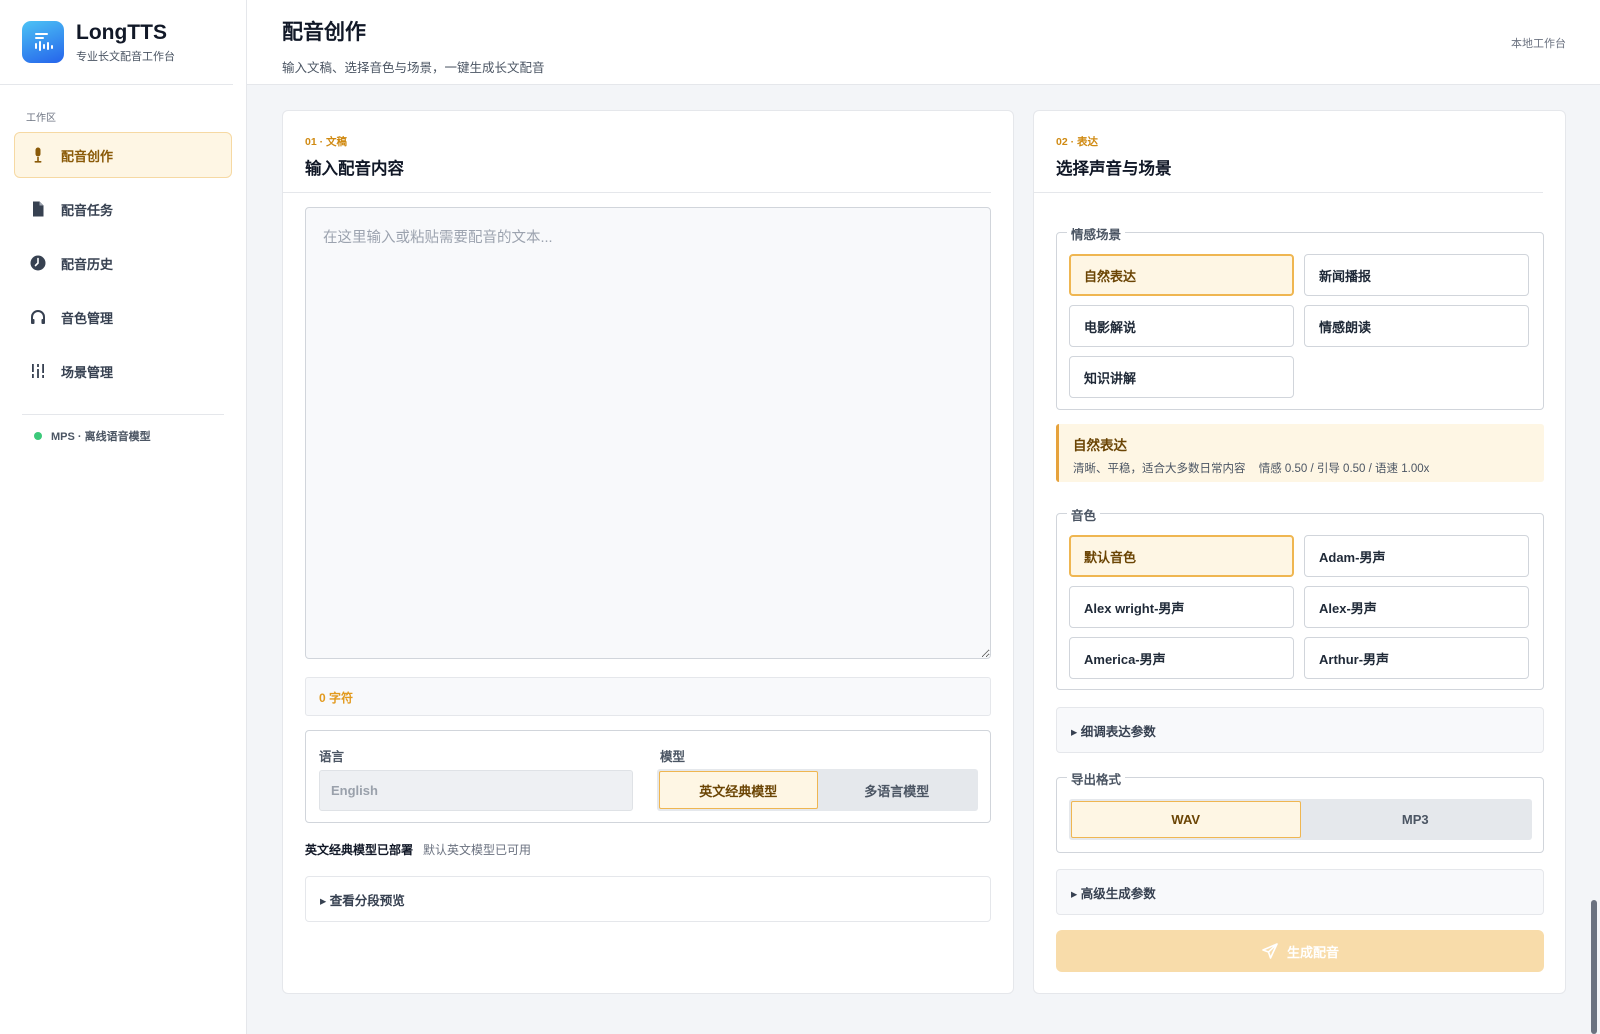 The height and width of the screenshot is (1034, 1600). I want to click on deploy-status-title: 英文经典模型已部署, so click(359, 850).